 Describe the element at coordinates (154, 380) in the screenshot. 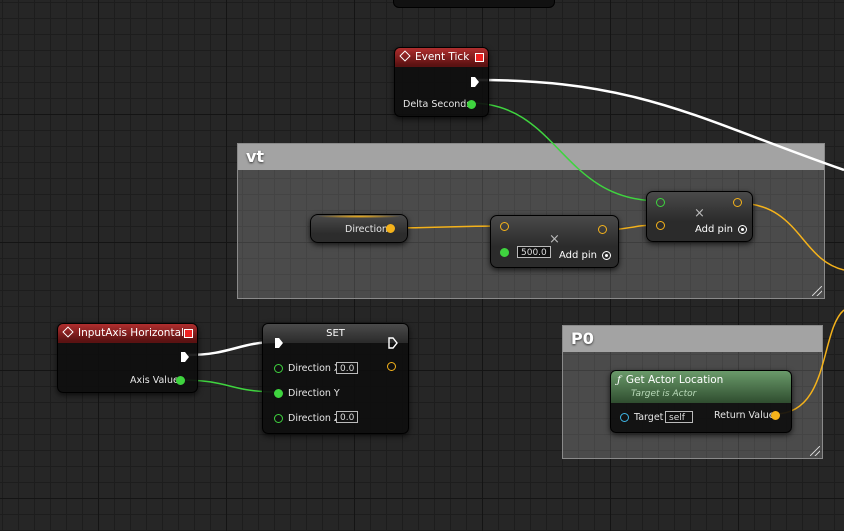

I see `axis-value-label: Axis Value` at that location.